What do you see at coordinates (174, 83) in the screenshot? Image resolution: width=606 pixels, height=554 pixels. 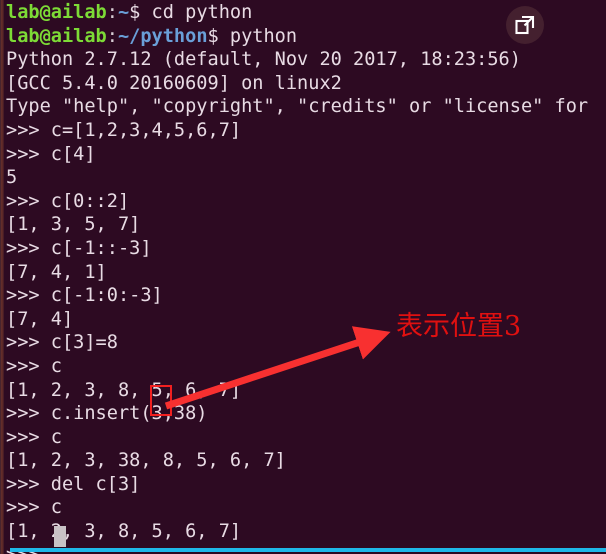 I see `python-output-line: [GCC 5.4.0 20160609] on linux2` at bounding box center [174, 83].